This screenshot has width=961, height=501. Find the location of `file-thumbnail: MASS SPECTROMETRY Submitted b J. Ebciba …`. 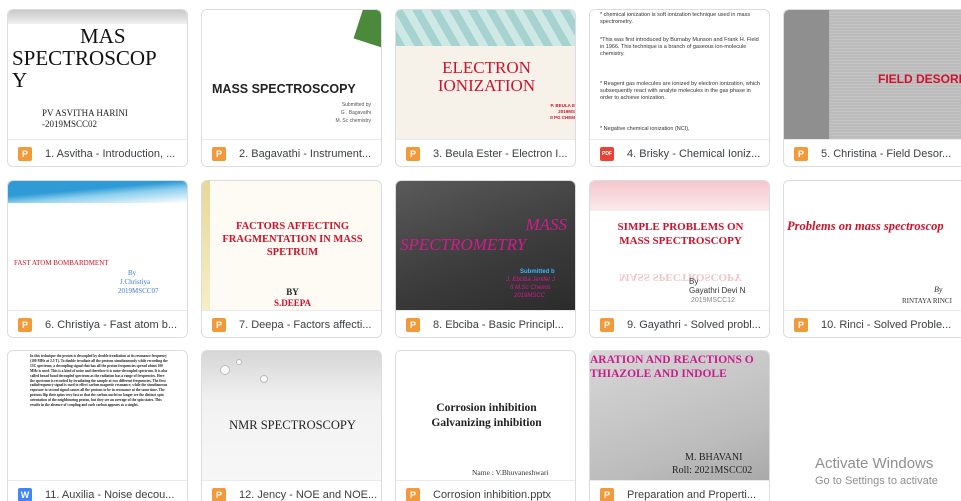

file-thumbnail: MASS SPECTROMETRY Submitted b J. Ebciba … is located at coordinates (485, 245).